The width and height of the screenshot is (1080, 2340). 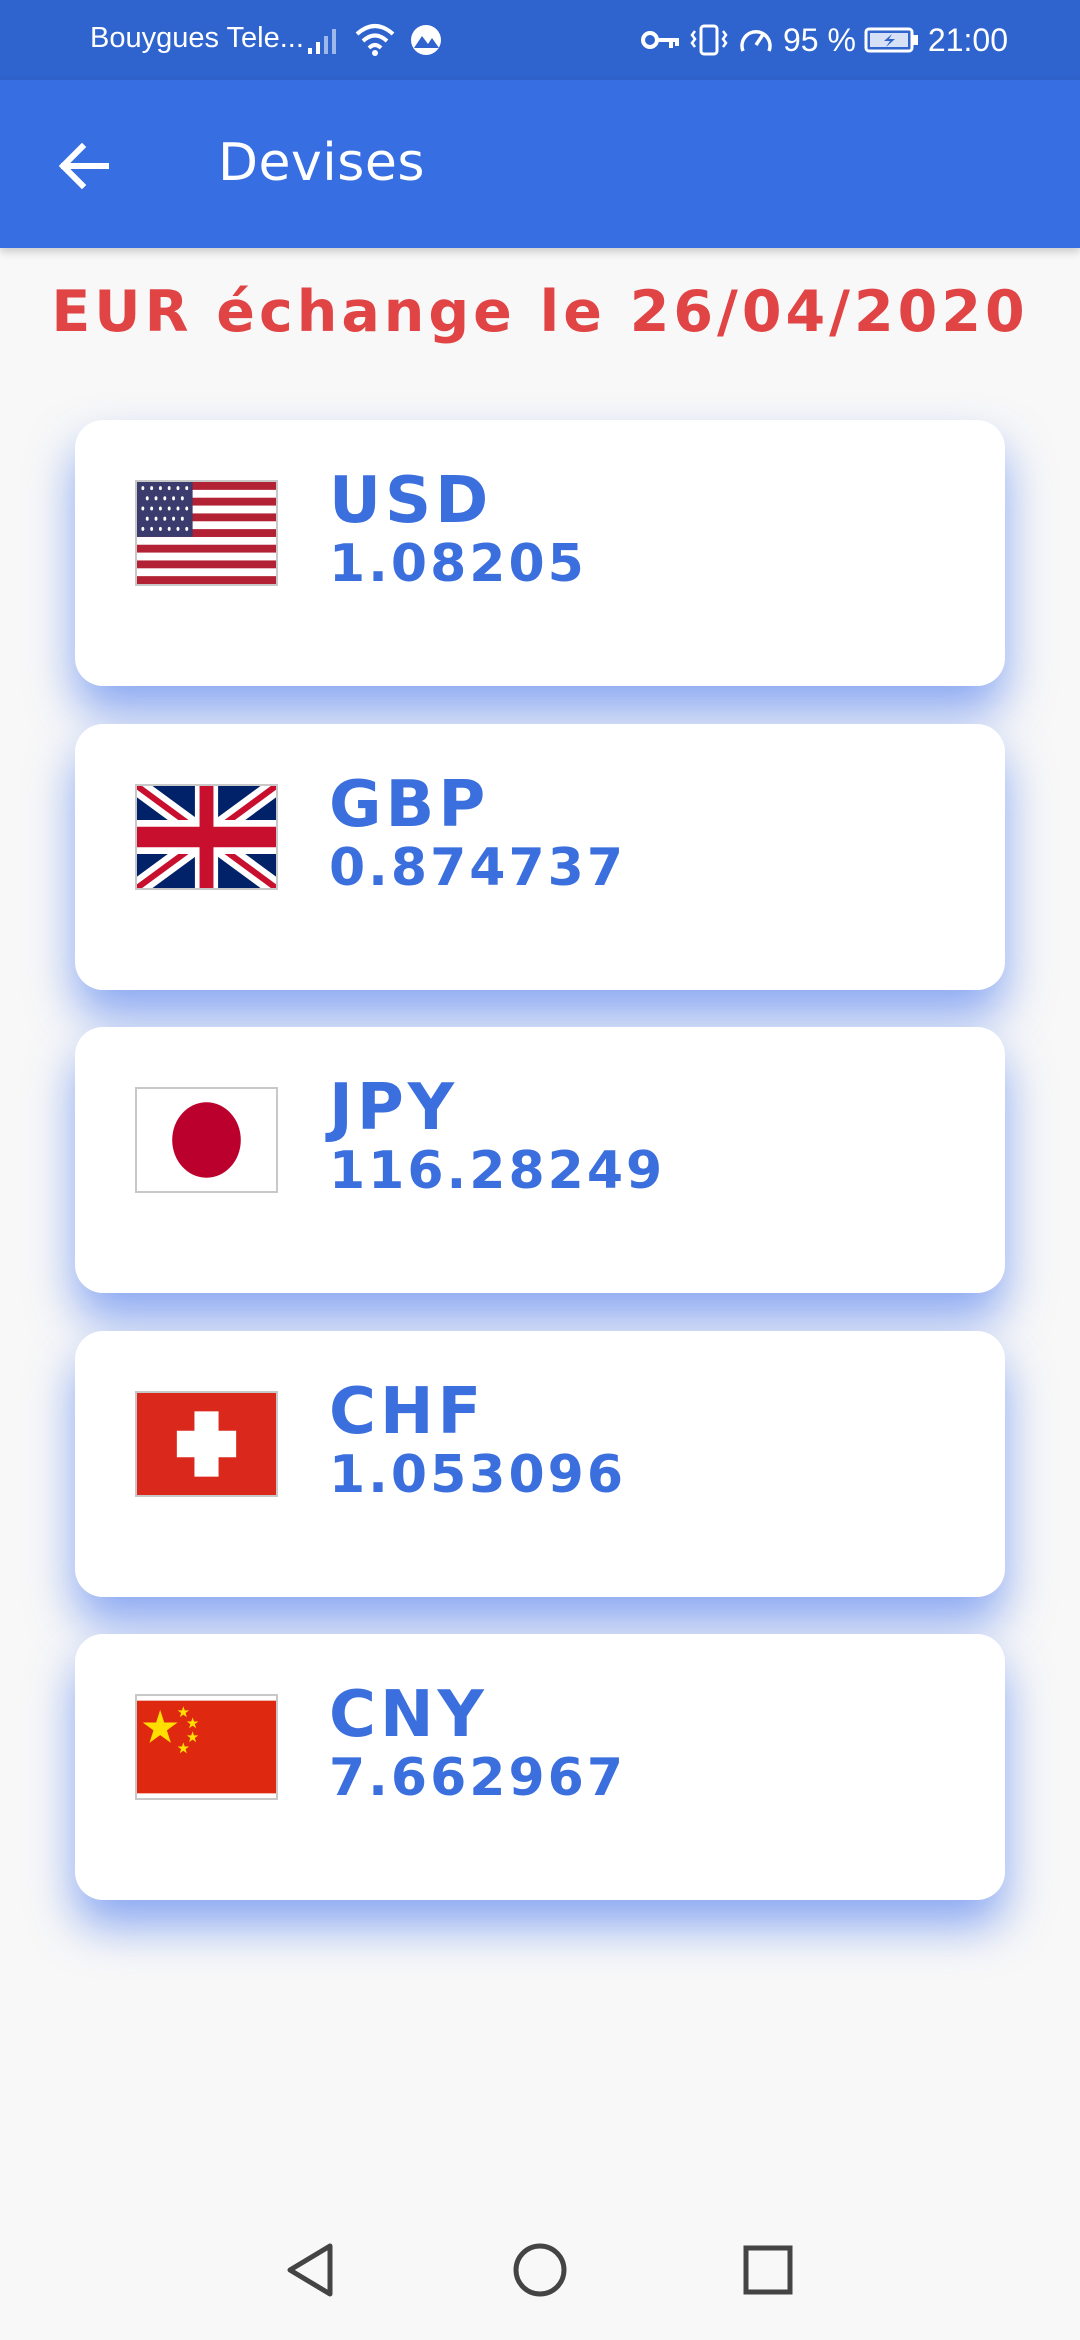 What do you see at coordinates (458, 564) in the screenshot?
I see `currency-rate: 1.08205` at bounding box center [458, 564].